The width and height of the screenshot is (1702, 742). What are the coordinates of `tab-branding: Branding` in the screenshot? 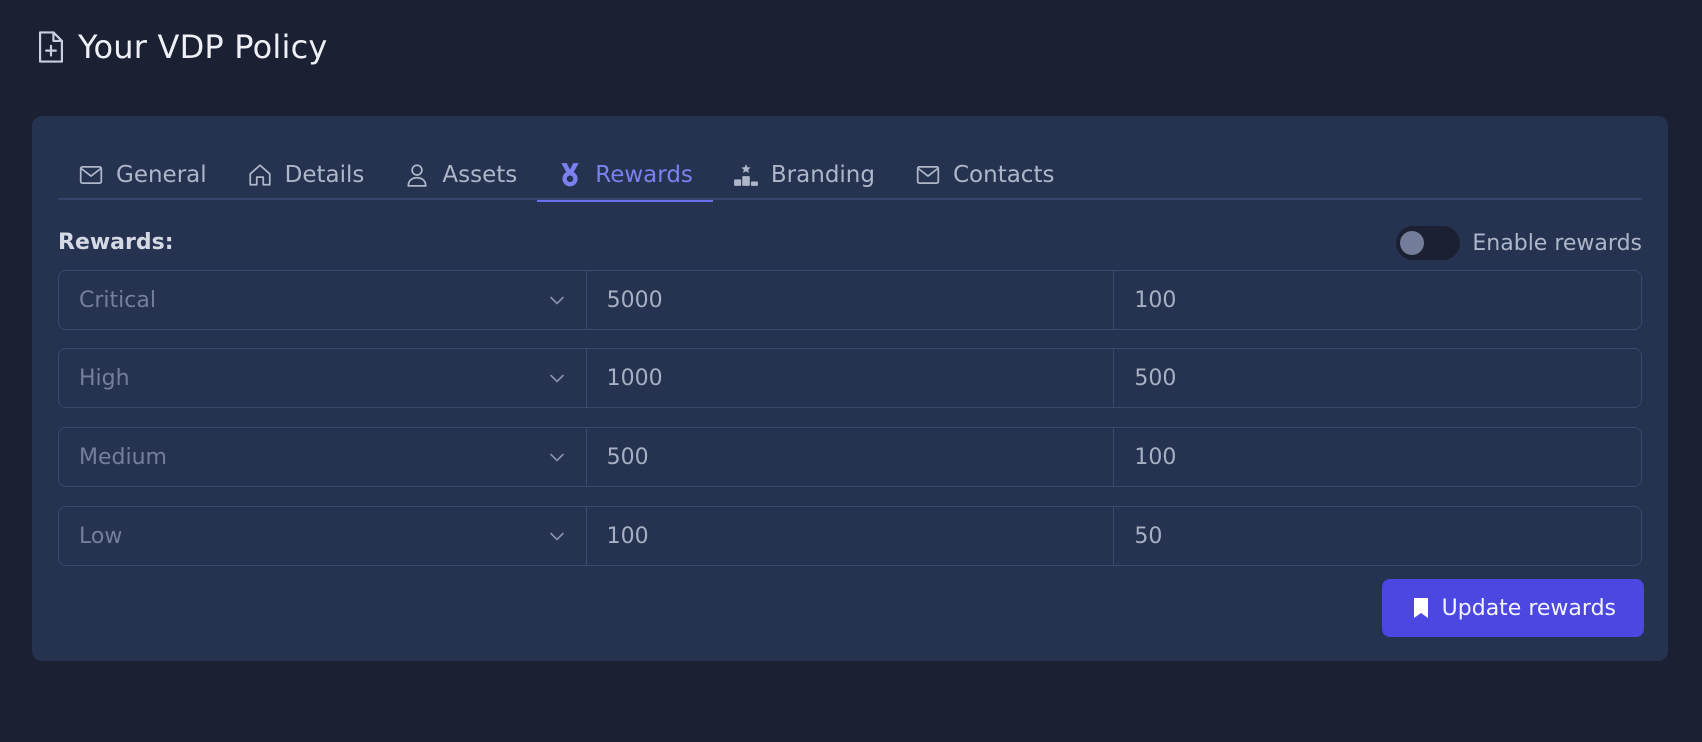 It's located at (804, 175).